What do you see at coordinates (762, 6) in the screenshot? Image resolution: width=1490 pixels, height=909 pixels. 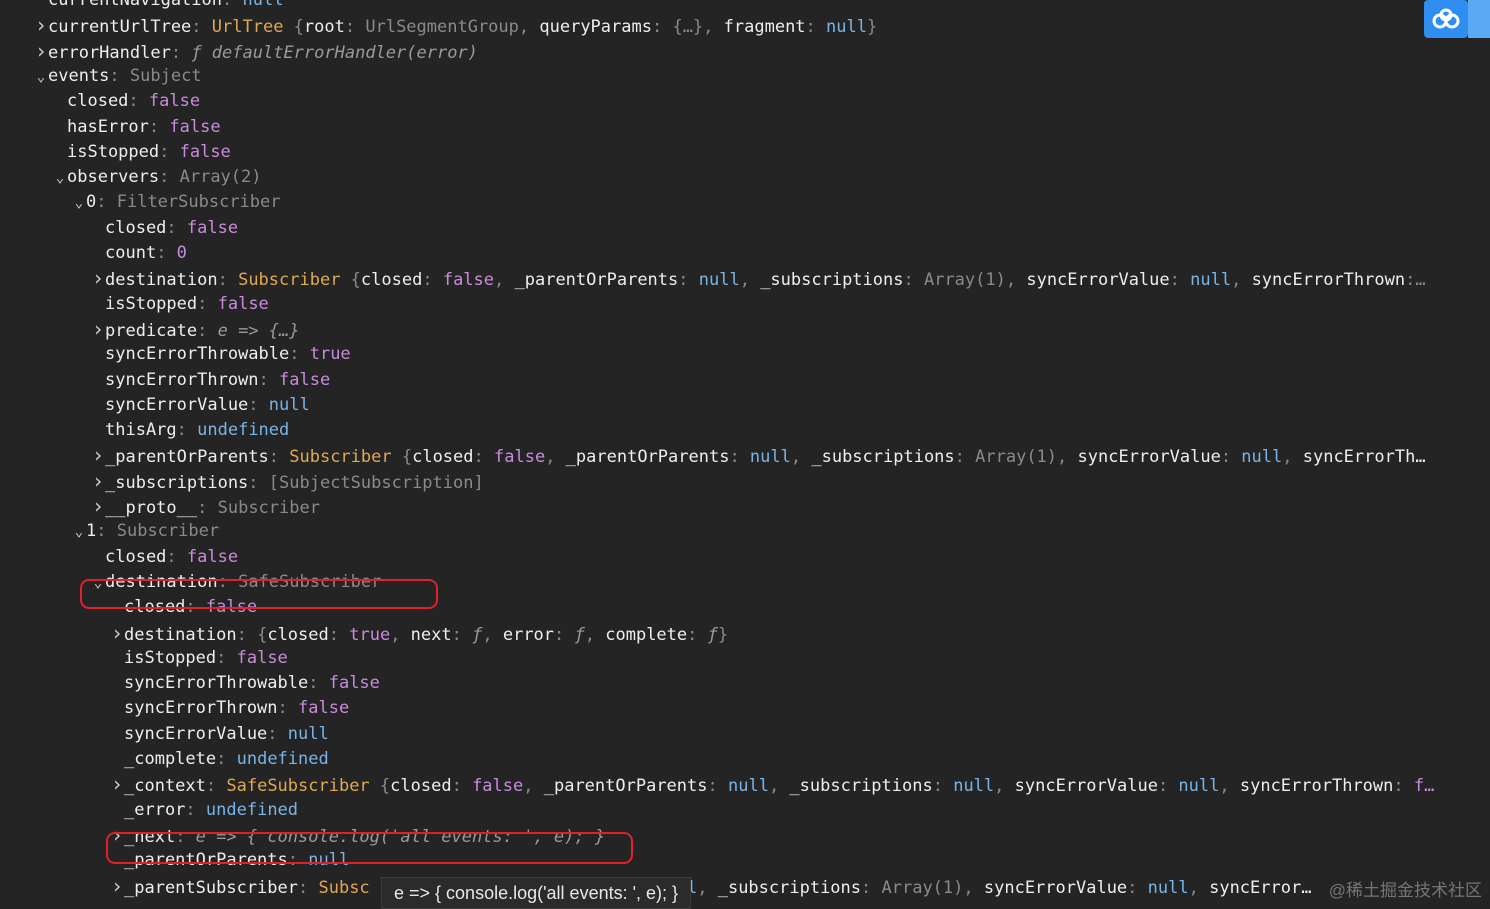 I see `tree-row: currentNavigation: null` at bounding box center [762, 6].